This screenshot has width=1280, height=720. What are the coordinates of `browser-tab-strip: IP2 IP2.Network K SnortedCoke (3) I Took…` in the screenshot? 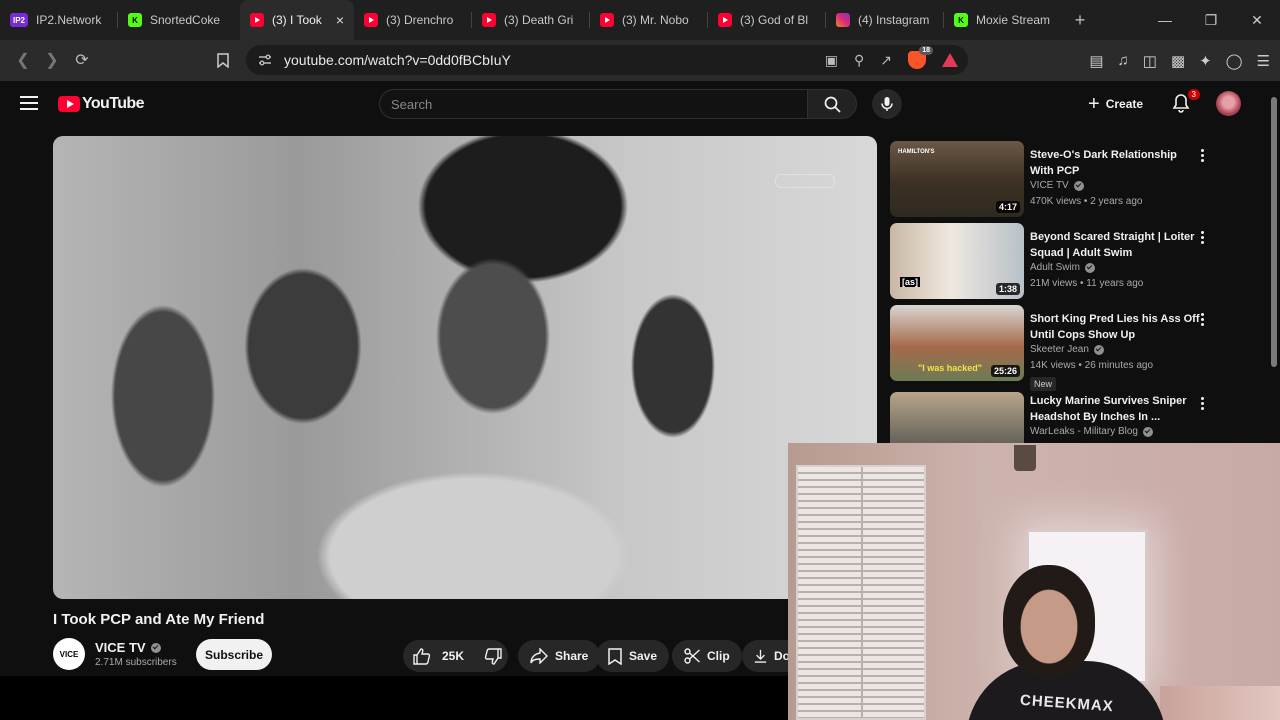 It's located at (640, 20).